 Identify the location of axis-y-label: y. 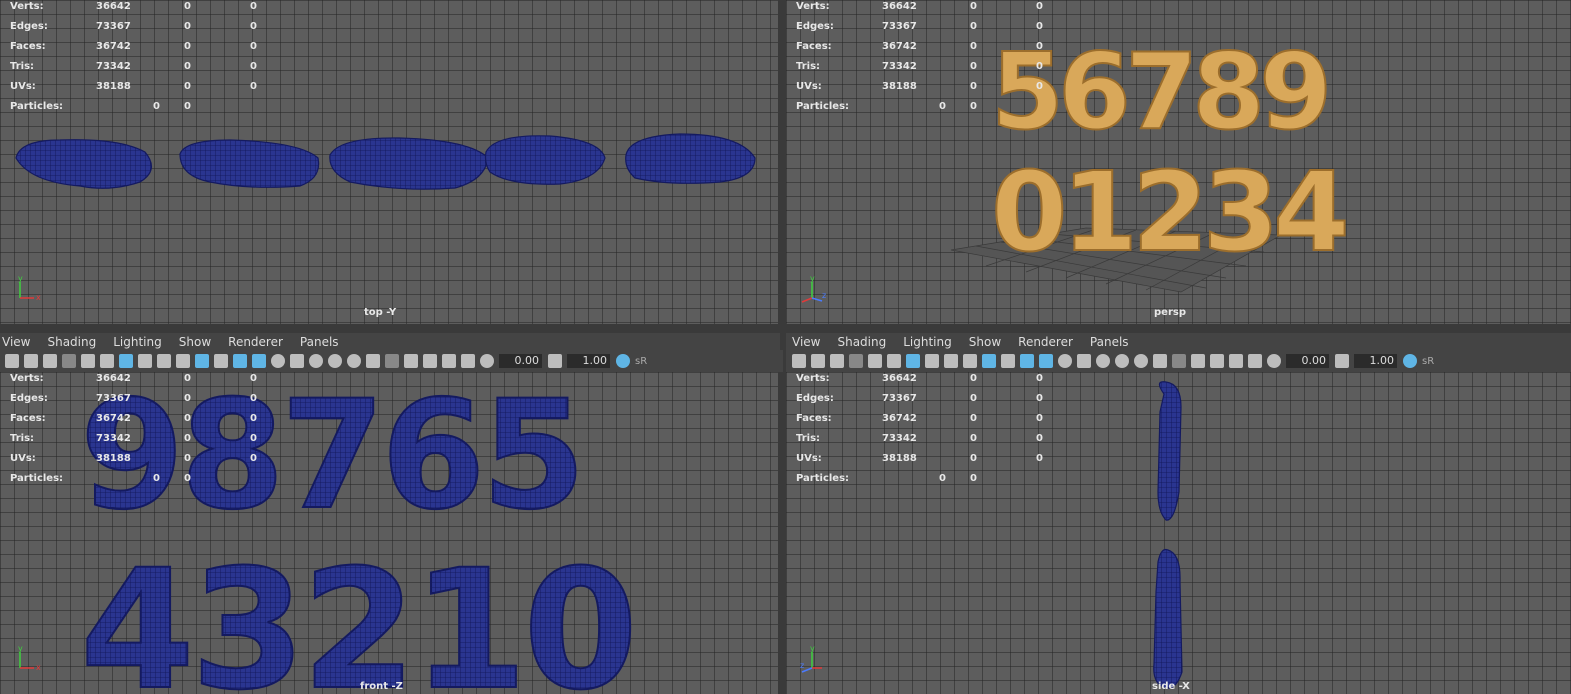
(812, 279).